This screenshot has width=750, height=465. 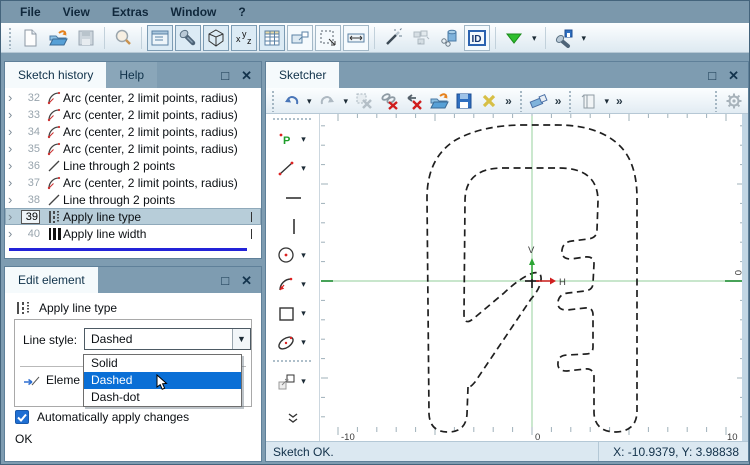 What do you see at coordinates (300, 37) in the screenshot?
I see `label-button` at bounding box center [300, 37].